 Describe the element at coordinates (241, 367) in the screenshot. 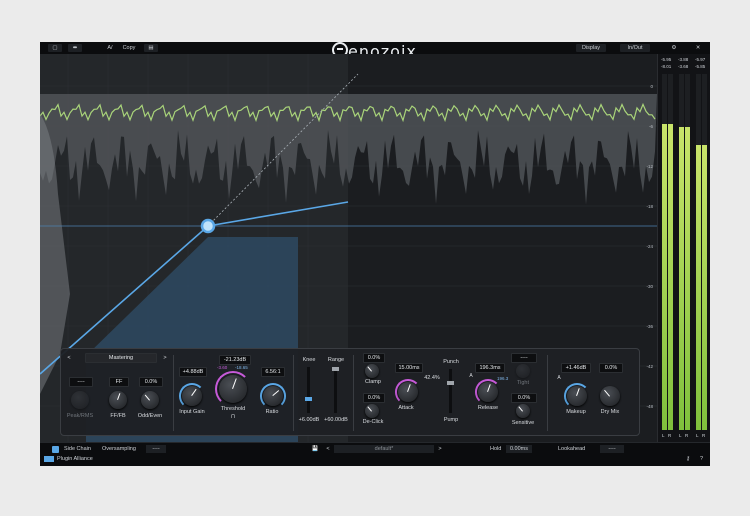

I see `threshold-sub-b: -18.65` at that location.